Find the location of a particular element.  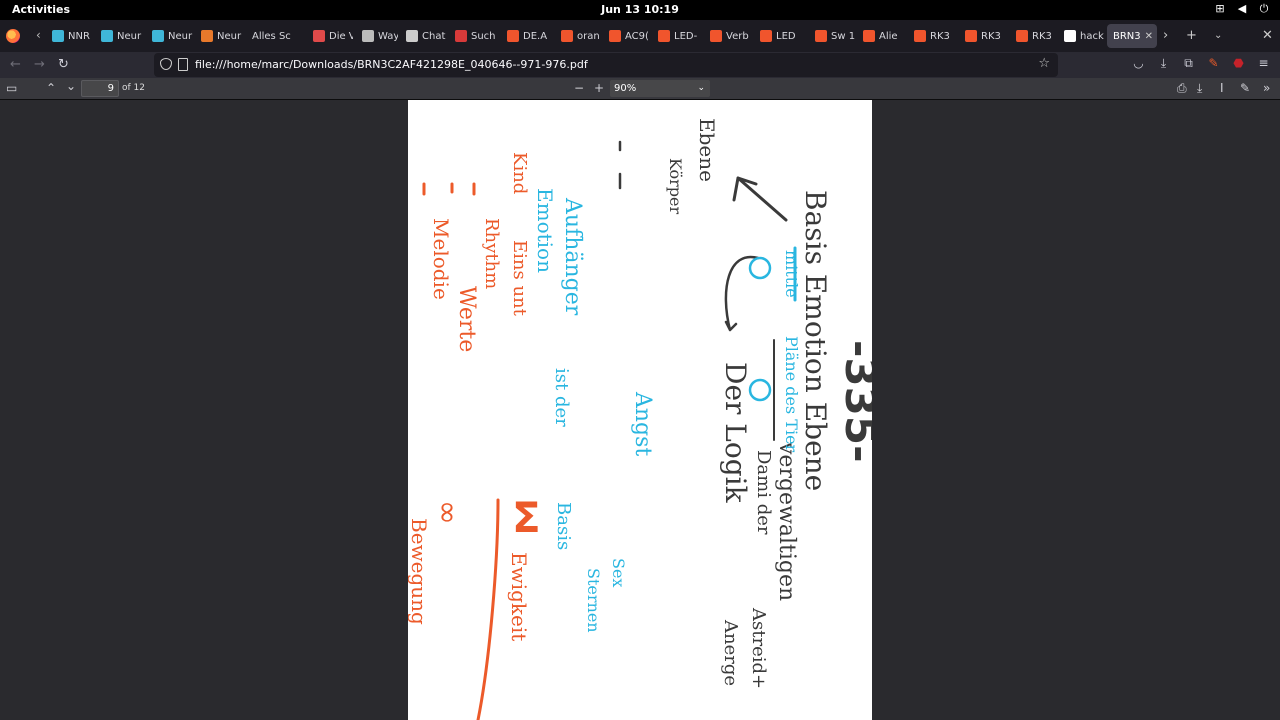

browser-tab: oran is located at coordinates (578, 36).